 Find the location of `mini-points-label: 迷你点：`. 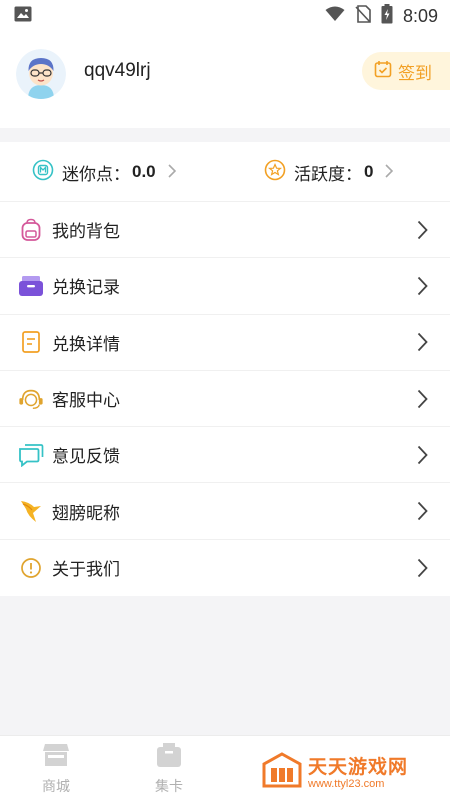

mini-points-label: 迷你点： is located at coordinates (96, 174).